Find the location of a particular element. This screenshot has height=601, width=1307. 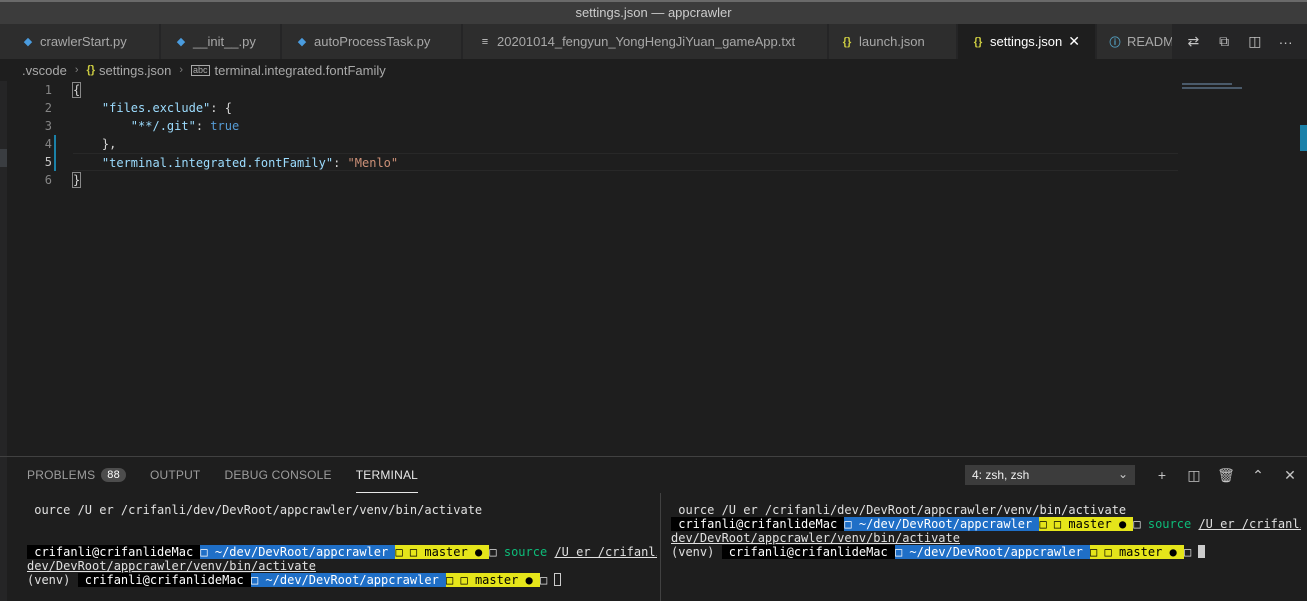

line-number: 1 is located at coordinates (48, 90).